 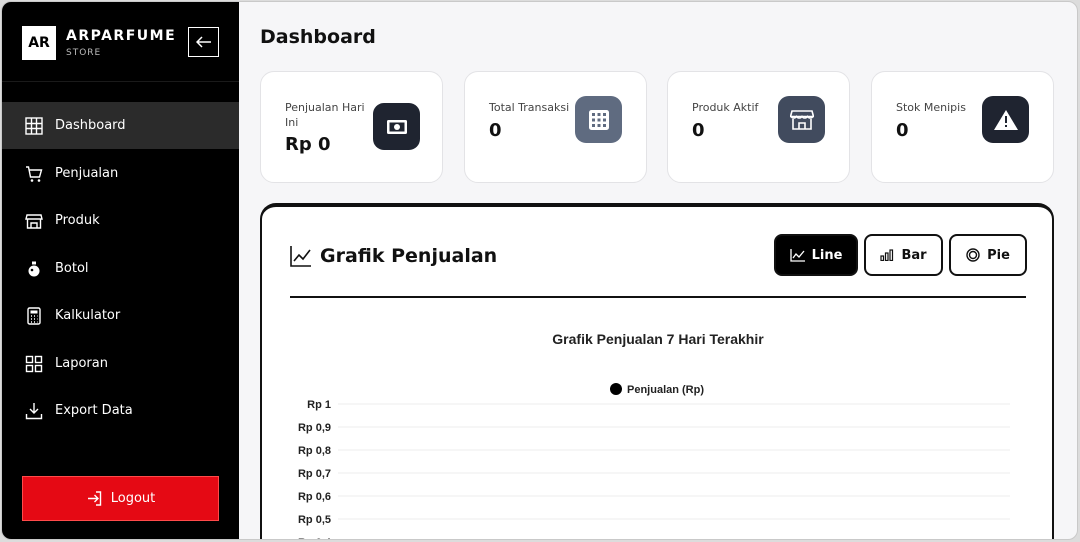 What do you see at coordinates (120, 173) in the screenshot?
I see `sidebar-item-penjualan: Penjualan` at bounding box center [120, 173].